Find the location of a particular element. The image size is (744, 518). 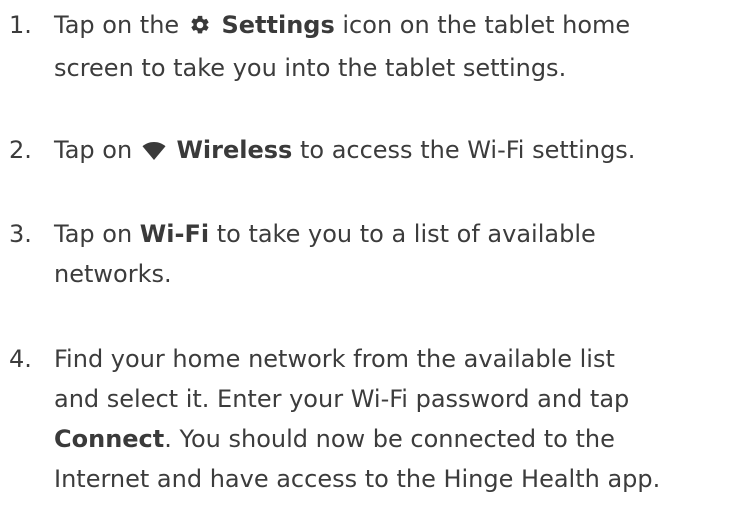

gear-icon-svg is located at coordinates (200, 24).